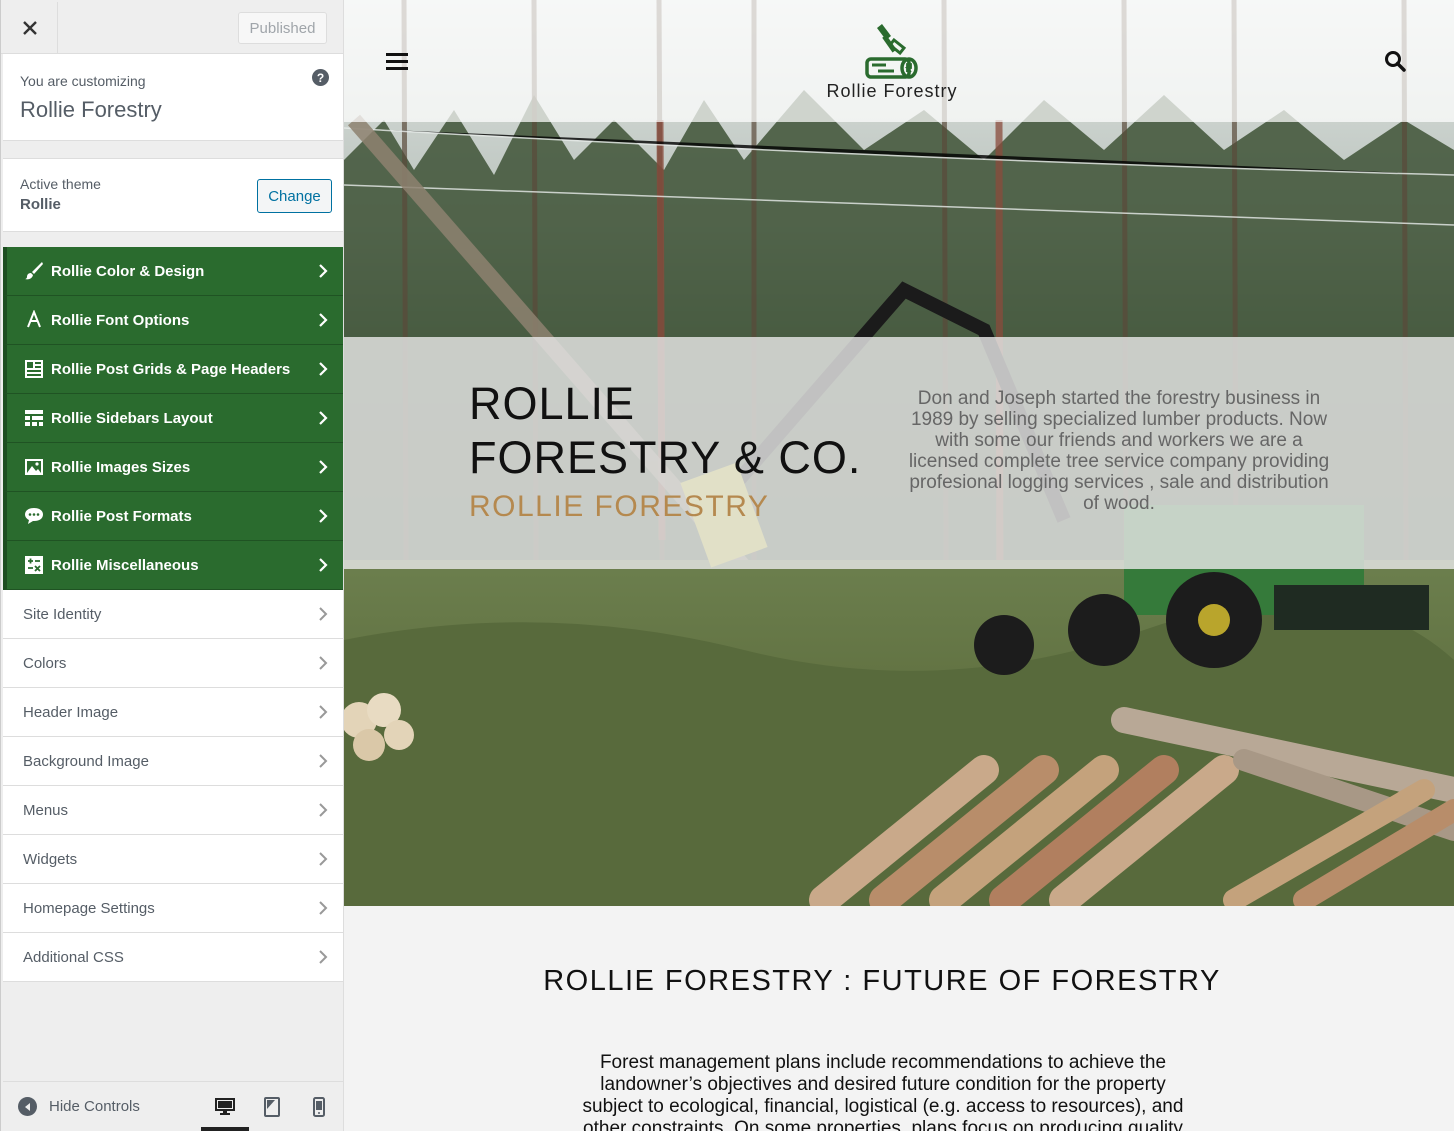  Describe the element at coordinates (173, 908) in the screenshot. I see `section-homepage-settings: Homepage Settings` at that location.